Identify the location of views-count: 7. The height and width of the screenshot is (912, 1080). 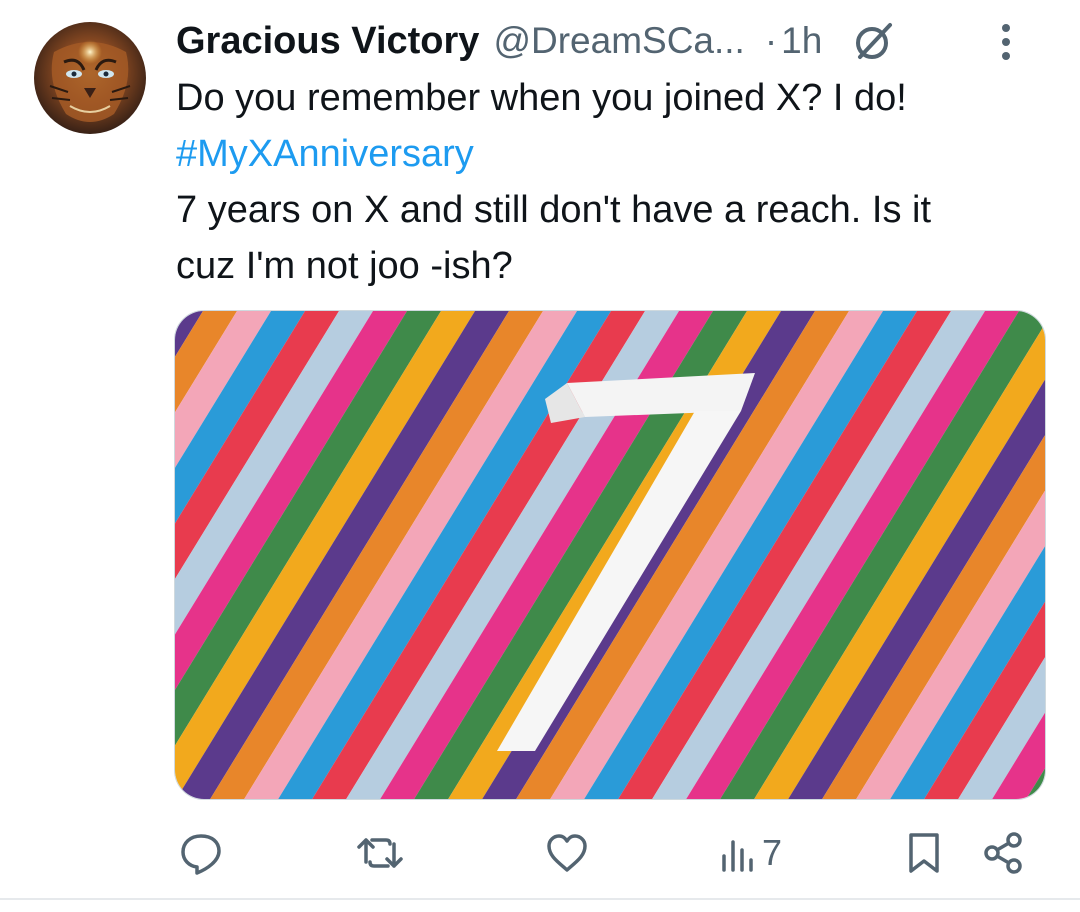
(772, 852).